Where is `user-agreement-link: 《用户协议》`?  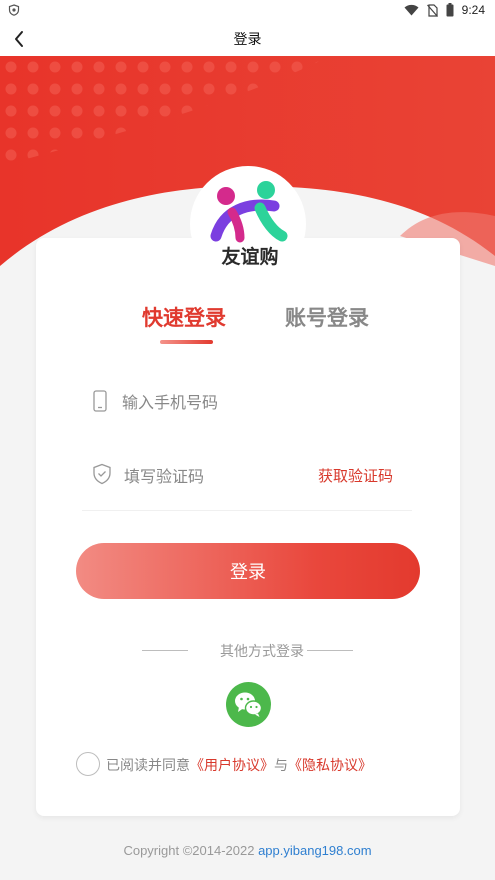 user-agreement-link: 《用户协议》 is located at coordinates (232, 766).